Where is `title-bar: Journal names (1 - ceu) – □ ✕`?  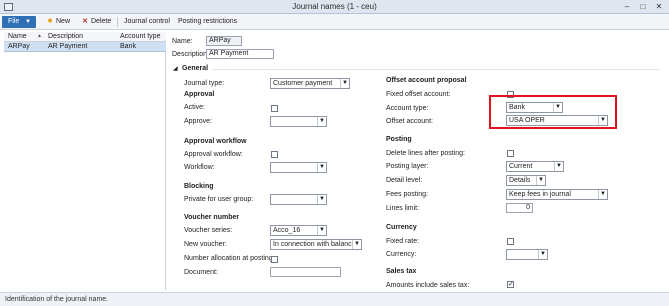
title-bar: Journal names (1 - ceu) – □ ✕ is located at coordinates (334, 7).